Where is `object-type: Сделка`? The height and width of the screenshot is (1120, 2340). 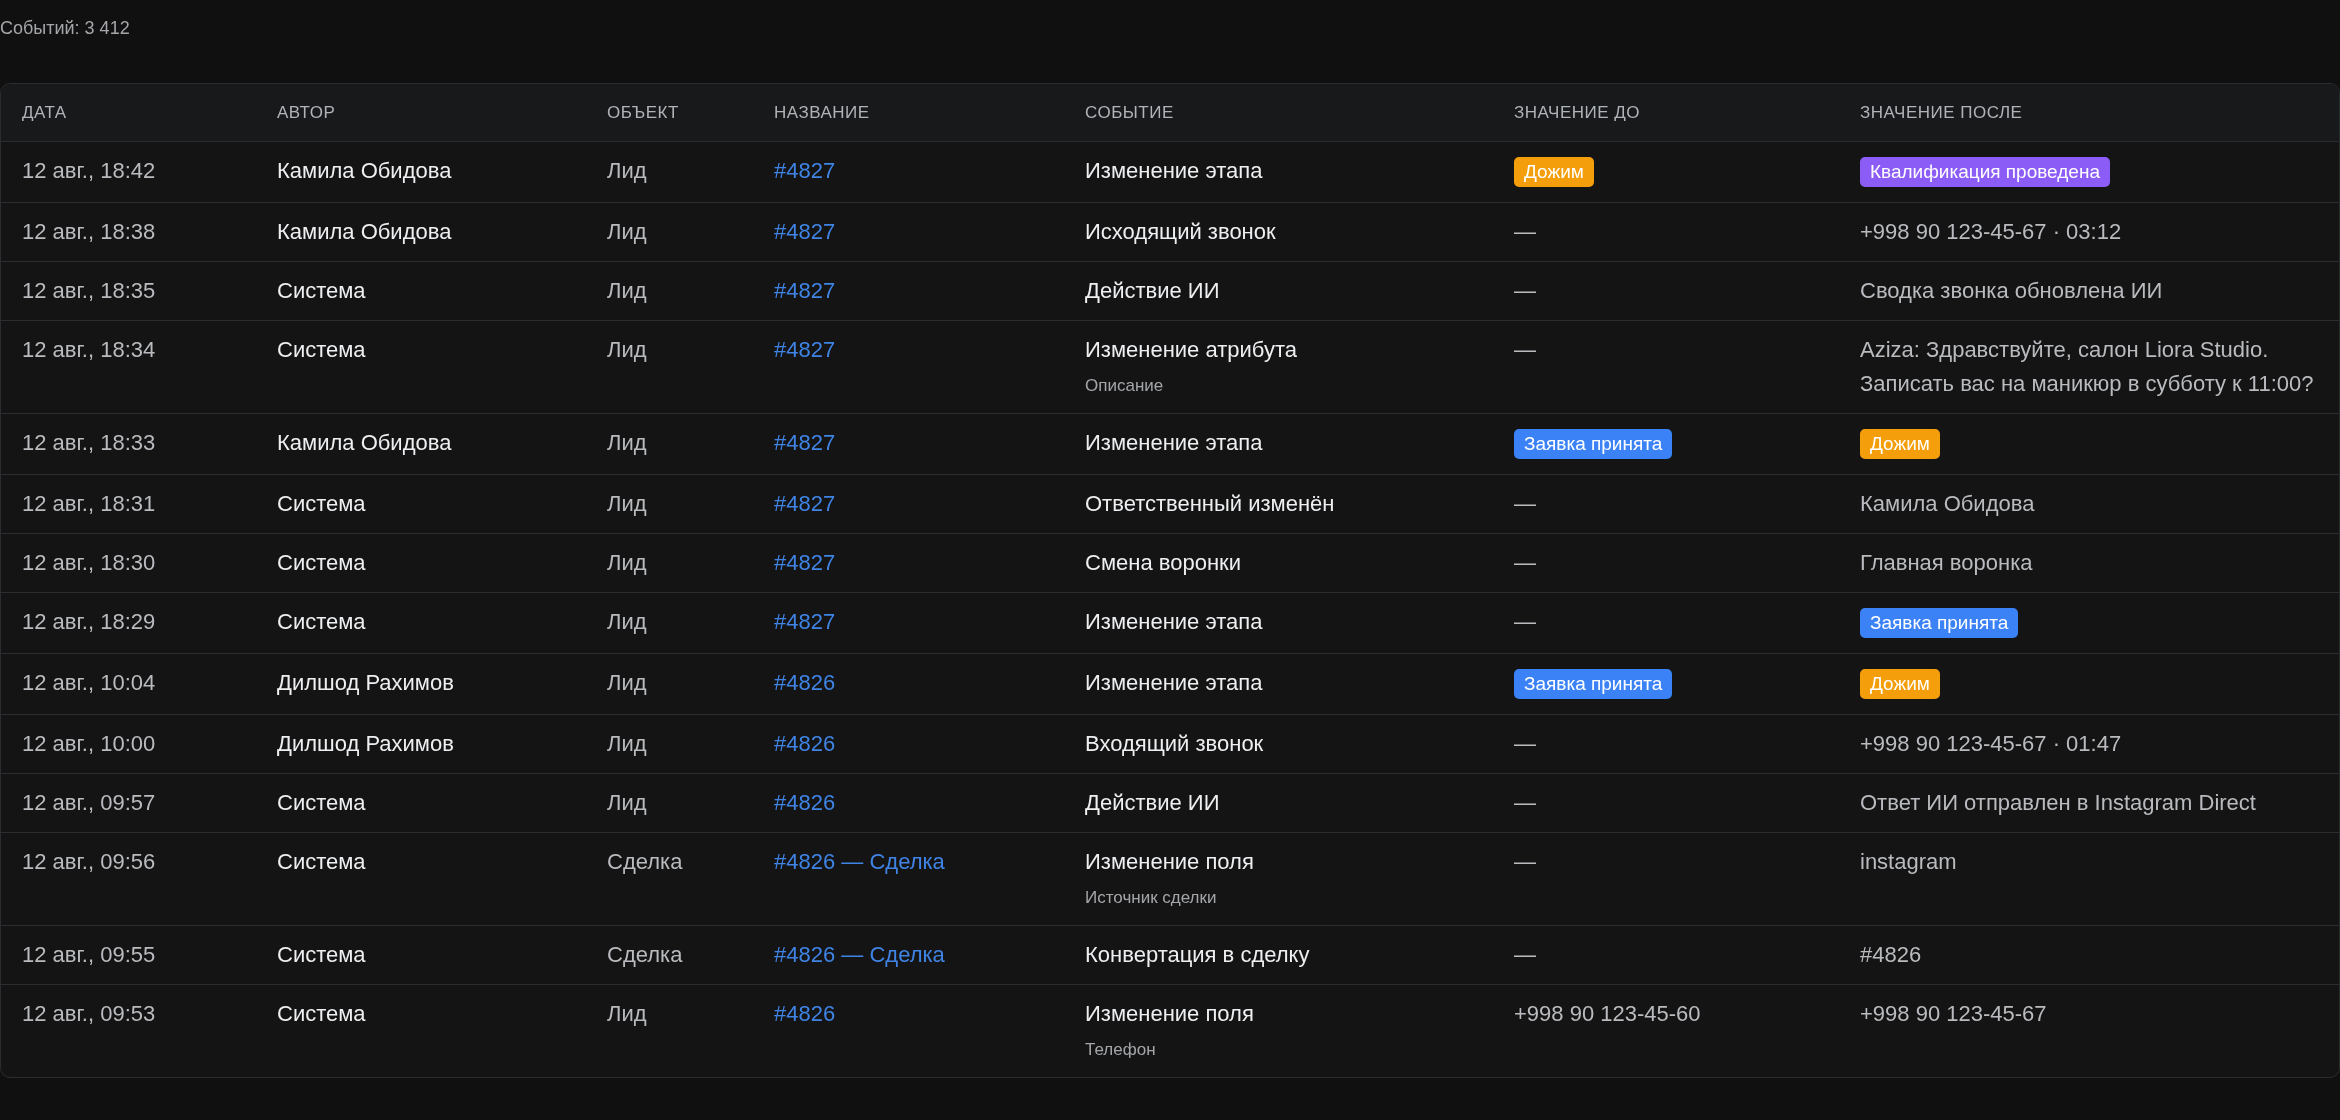 object-type: Сделка is located at coordinates (645, 861).